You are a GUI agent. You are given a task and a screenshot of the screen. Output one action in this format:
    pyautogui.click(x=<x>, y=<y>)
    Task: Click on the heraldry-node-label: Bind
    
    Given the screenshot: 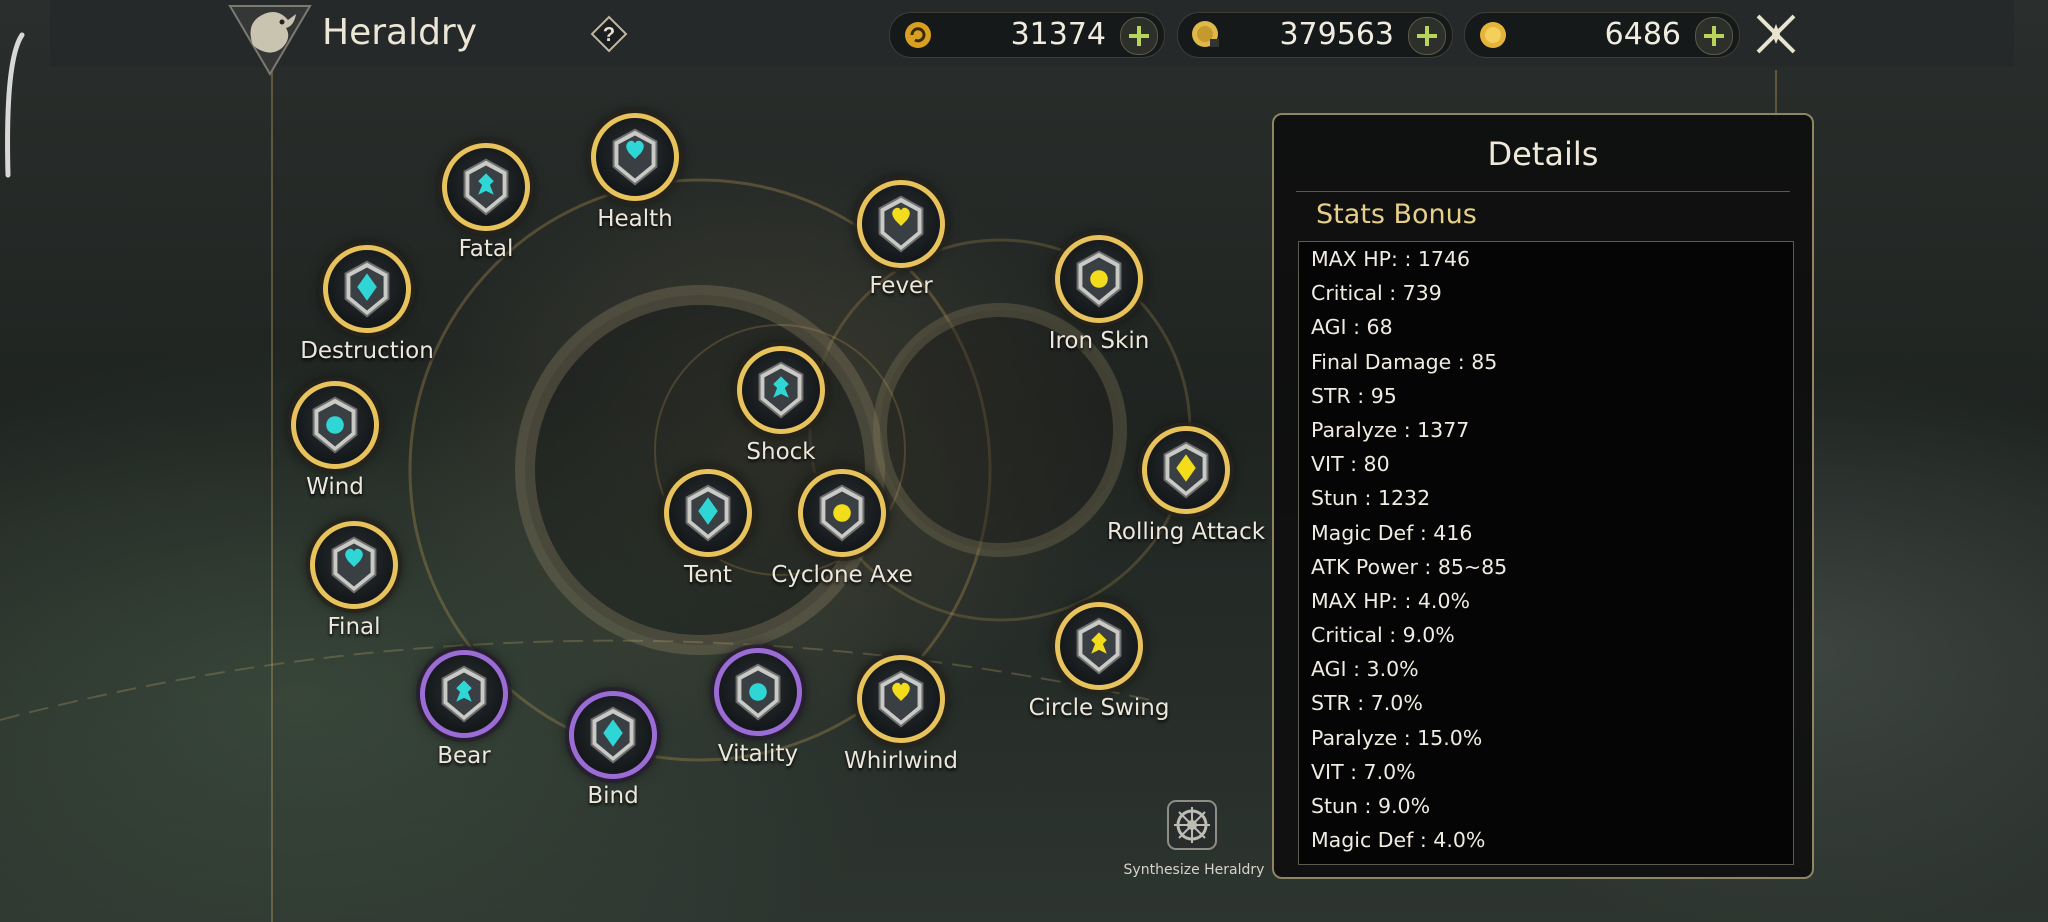 What is the action you would take?
    pyautogui.click(x=613, y=796)
    